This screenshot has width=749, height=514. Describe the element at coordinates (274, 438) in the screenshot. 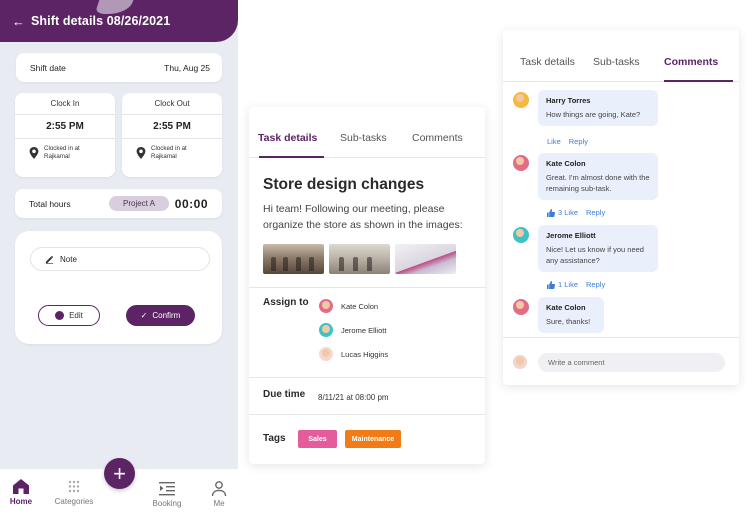

I see `tags-label: Tags` at that location.